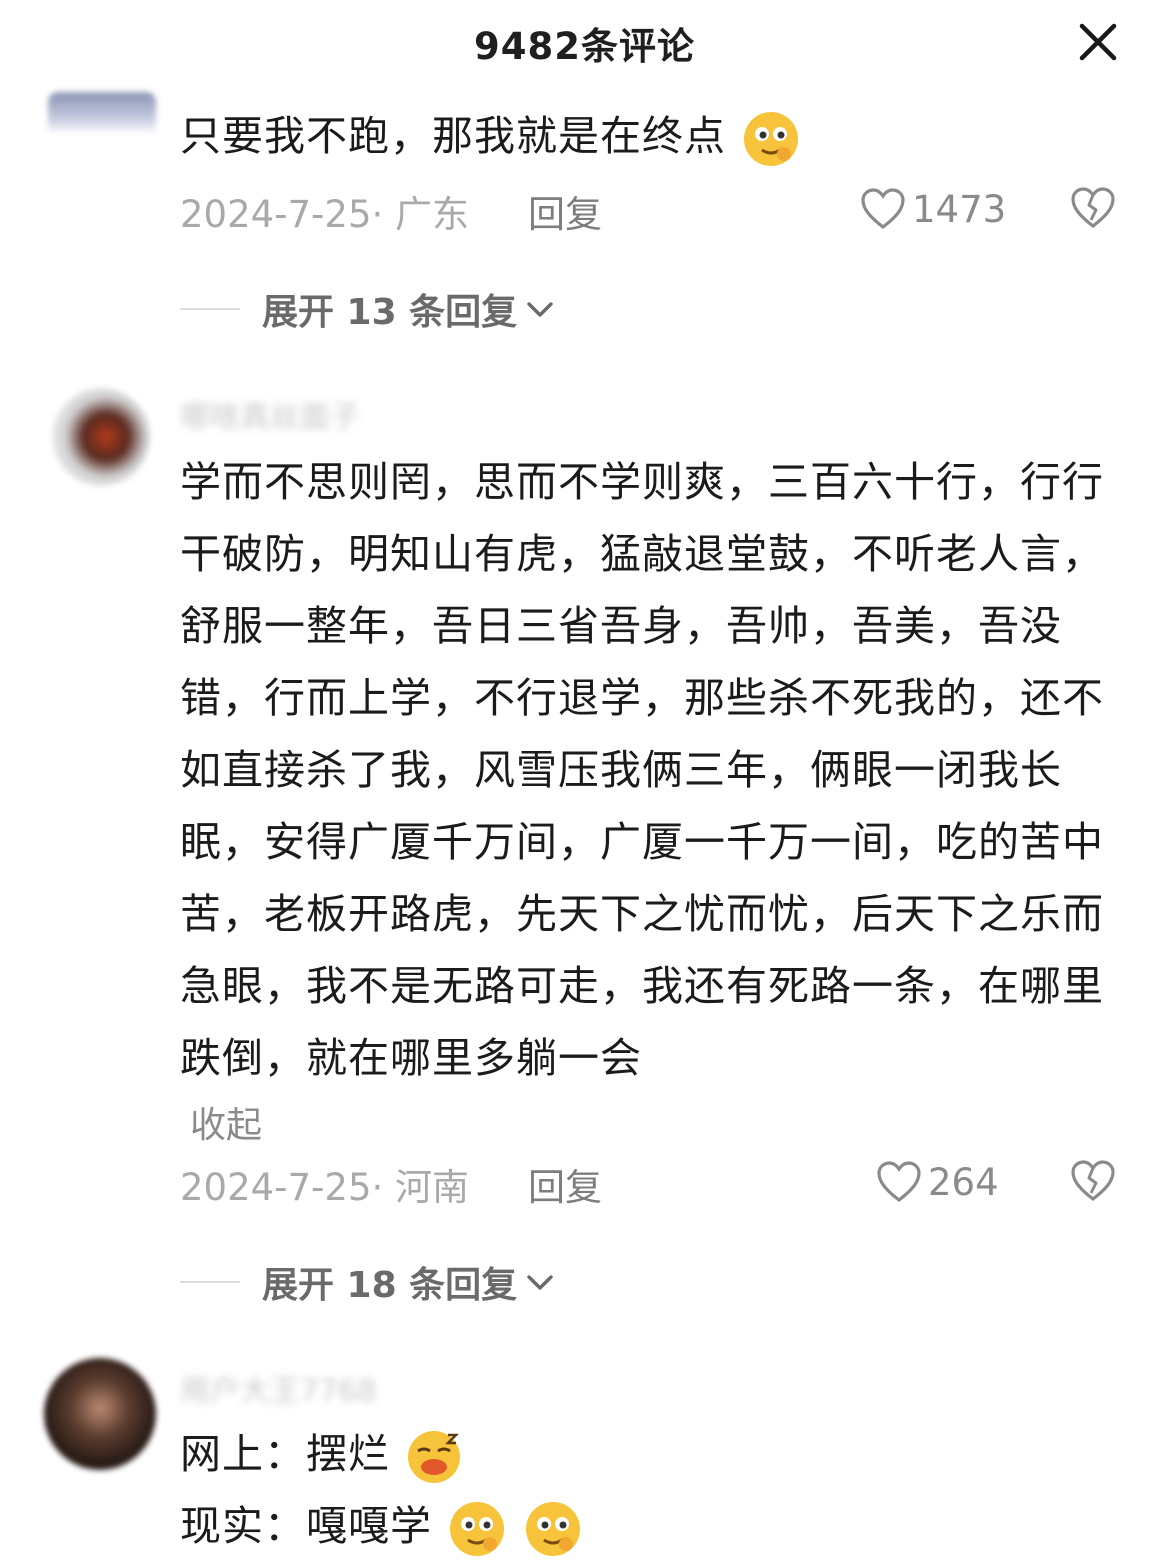 This screenshot has width=1169, height=1562. Describe the element at coordinates (963, 1182) in the screenshot. I see `like-count: 264` at that location.